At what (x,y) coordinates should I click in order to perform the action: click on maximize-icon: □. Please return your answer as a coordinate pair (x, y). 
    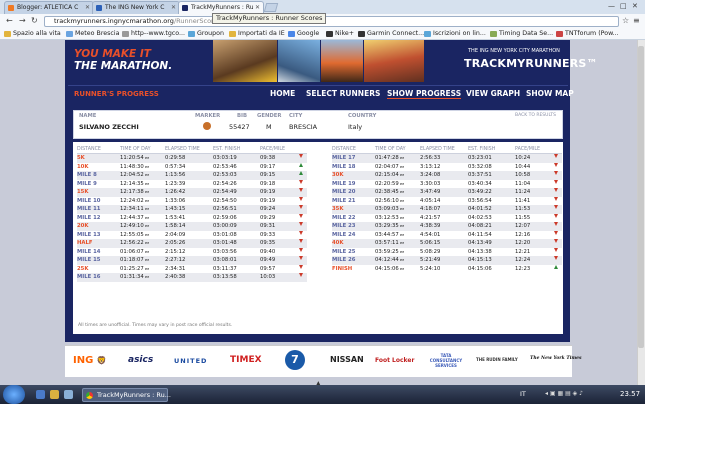
    Looking at the image, I should click on (623, 6).